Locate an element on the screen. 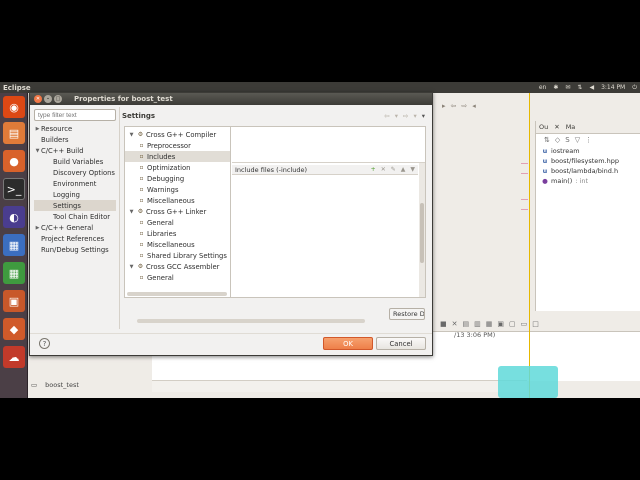 The width and height of the screenshot is (640, 480). settings-scrollbar is located at coordinates (251, 321).